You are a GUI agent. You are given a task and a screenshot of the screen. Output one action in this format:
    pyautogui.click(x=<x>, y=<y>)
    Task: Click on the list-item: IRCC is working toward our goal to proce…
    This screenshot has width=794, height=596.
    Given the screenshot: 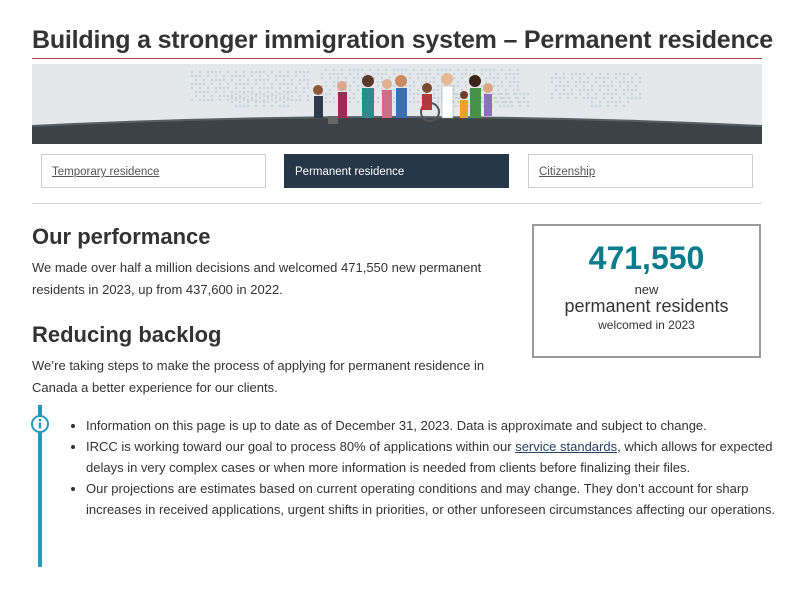 What is the action you would take?
    pyautogui.click(x=431, y=457)
    